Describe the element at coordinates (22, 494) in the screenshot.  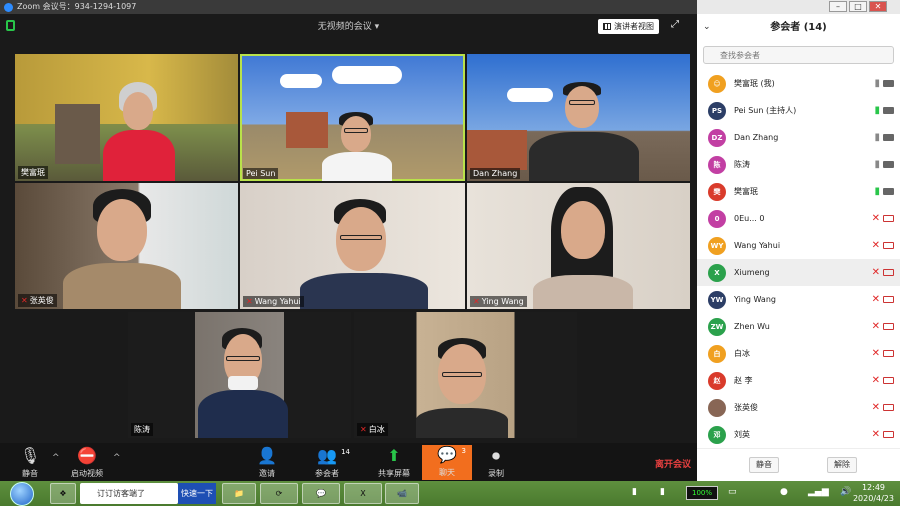
I see `windows-start-icon` at that location.